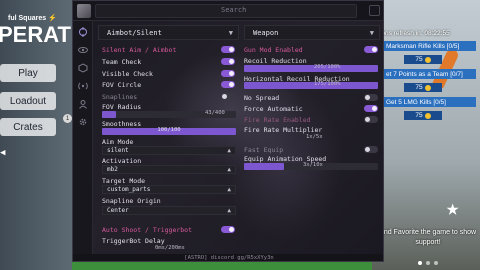  I want to click on mission-item: Get 5 LMG Kills [0/5], so click(428, 102).